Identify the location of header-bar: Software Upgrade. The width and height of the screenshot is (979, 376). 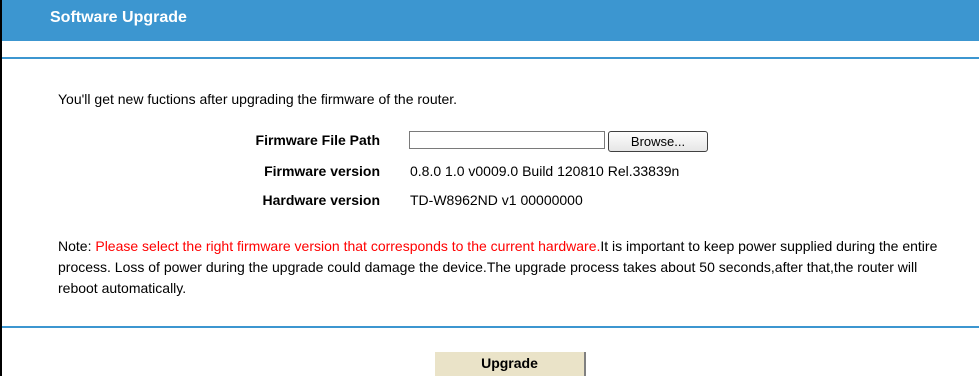
(490, 20).